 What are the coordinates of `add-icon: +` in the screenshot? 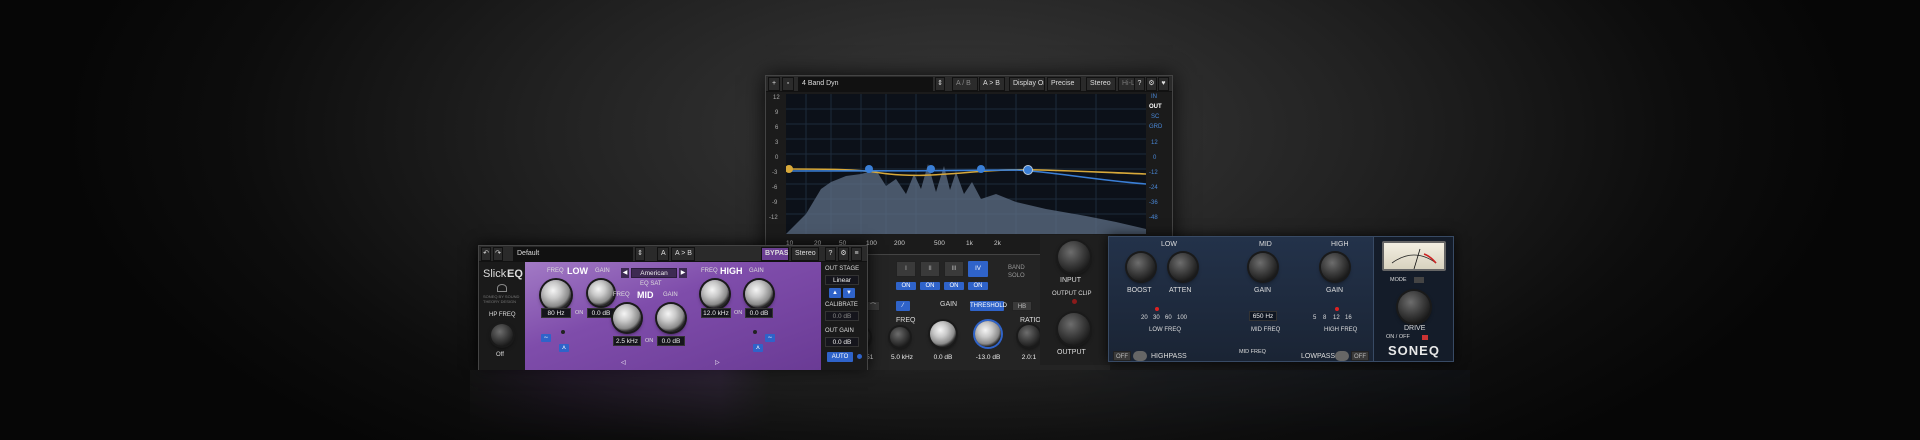 It's located at (774, 84).